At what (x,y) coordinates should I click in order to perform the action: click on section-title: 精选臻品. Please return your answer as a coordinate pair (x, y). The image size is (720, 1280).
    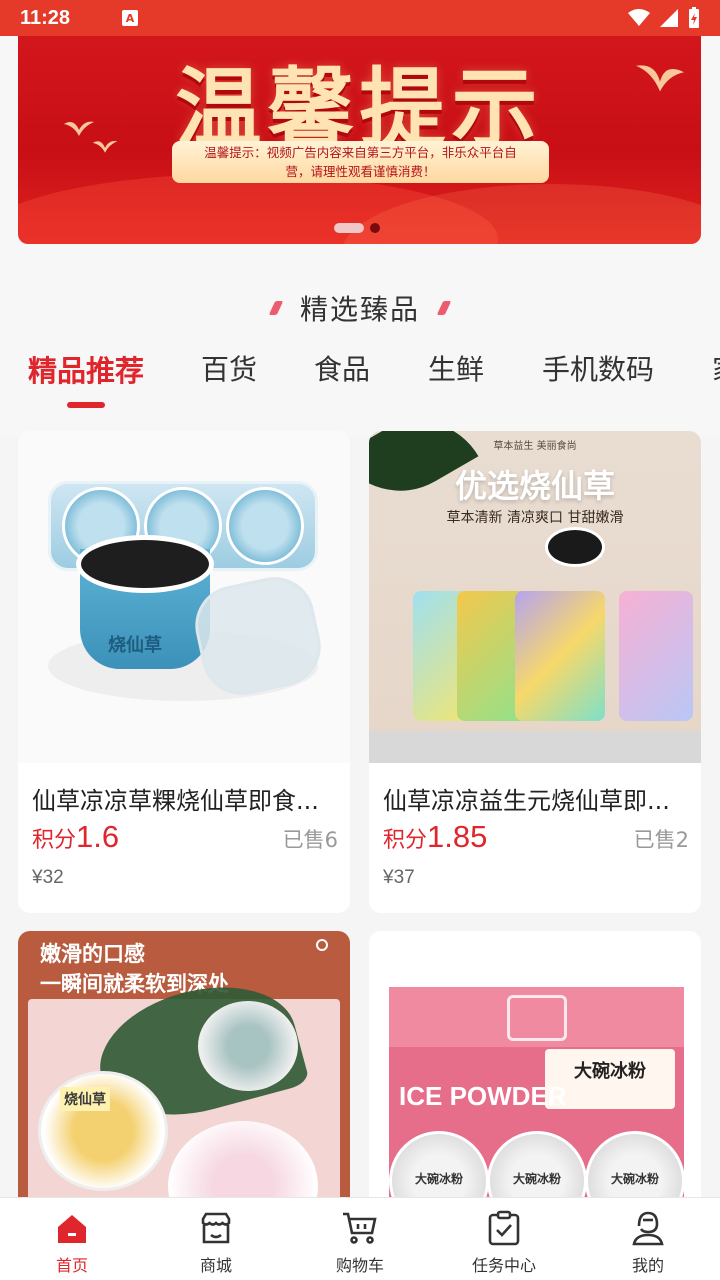
    Looking at the image, I should click on (359, 309).